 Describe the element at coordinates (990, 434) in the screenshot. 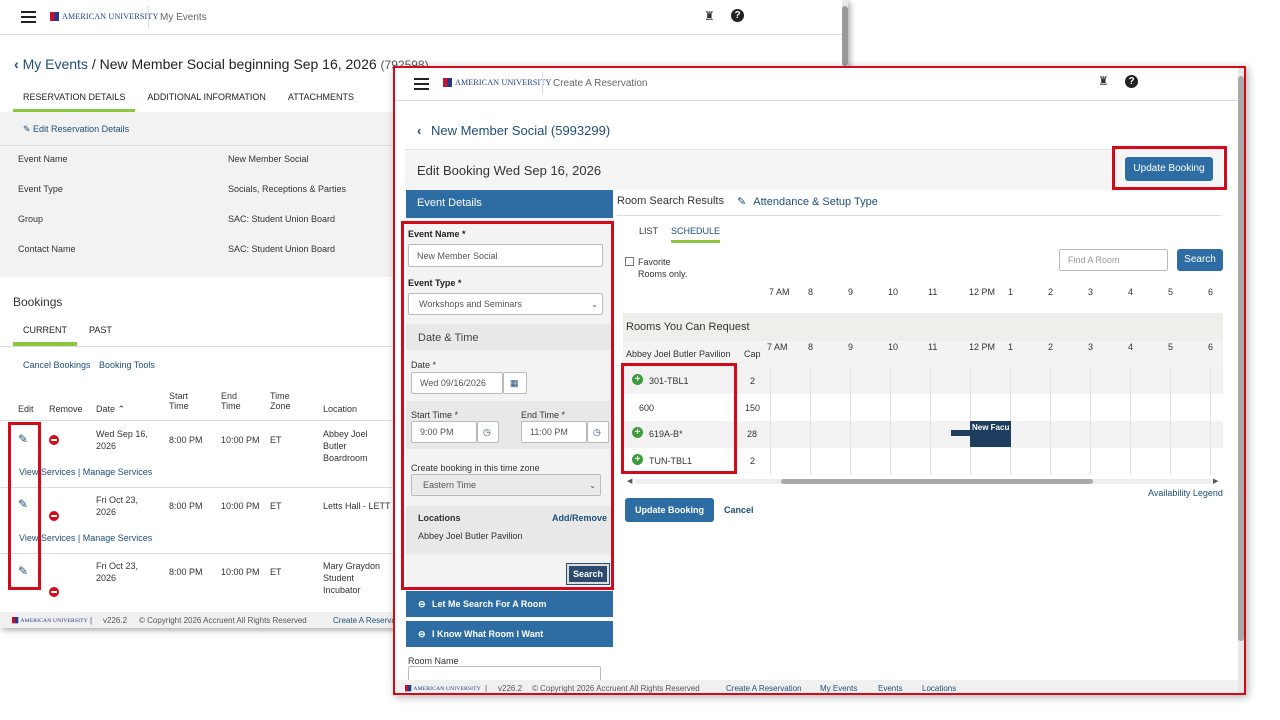

I see `existing-booking-block: New Facu` at that location.